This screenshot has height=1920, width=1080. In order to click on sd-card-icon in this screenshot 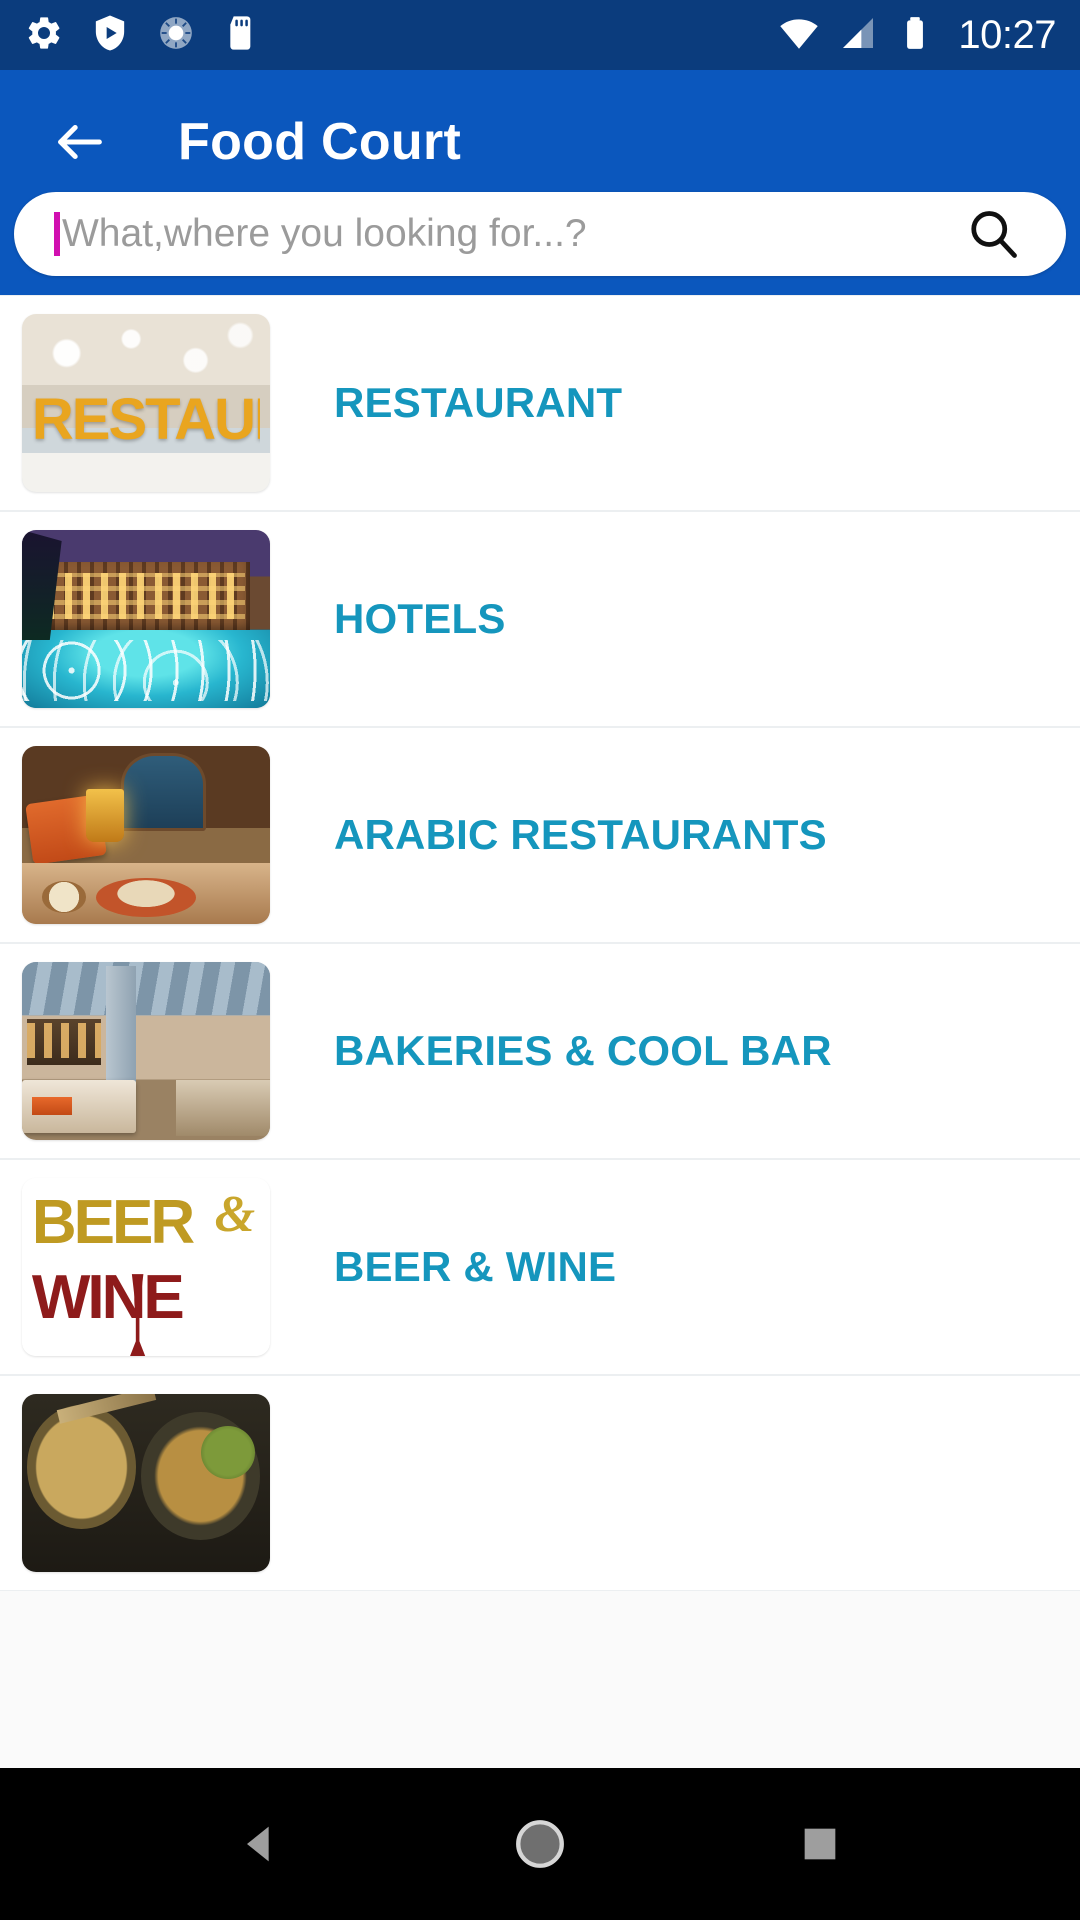, I will do `click(242, 35)`.